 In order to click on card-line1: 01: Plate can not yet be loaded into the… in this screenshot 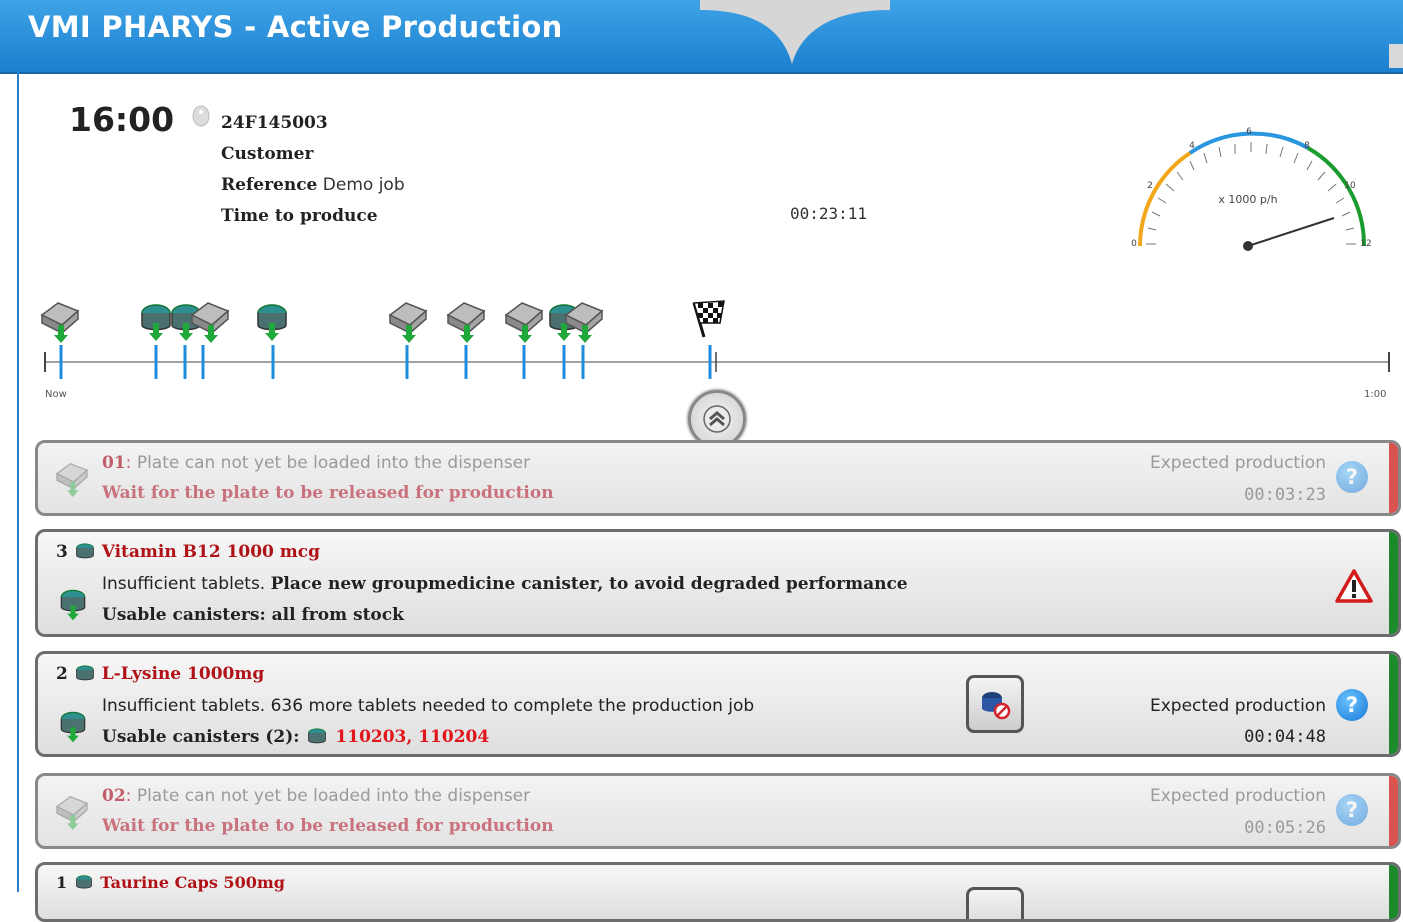, I will do `click(316, 463)`.